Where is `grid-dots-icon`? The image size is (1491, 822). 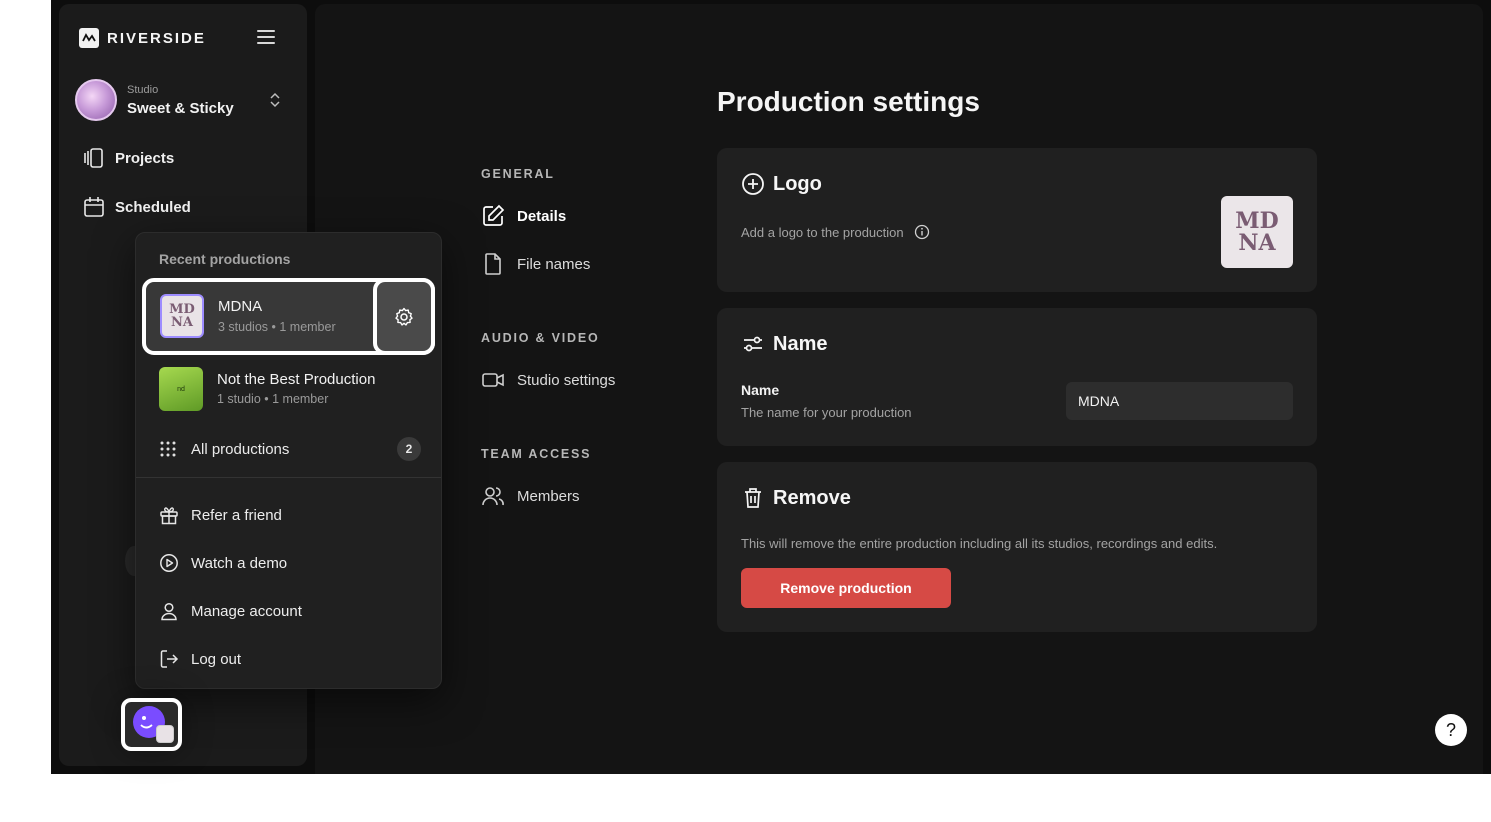 grid-dots-icon is located at coordinates (168, 449).